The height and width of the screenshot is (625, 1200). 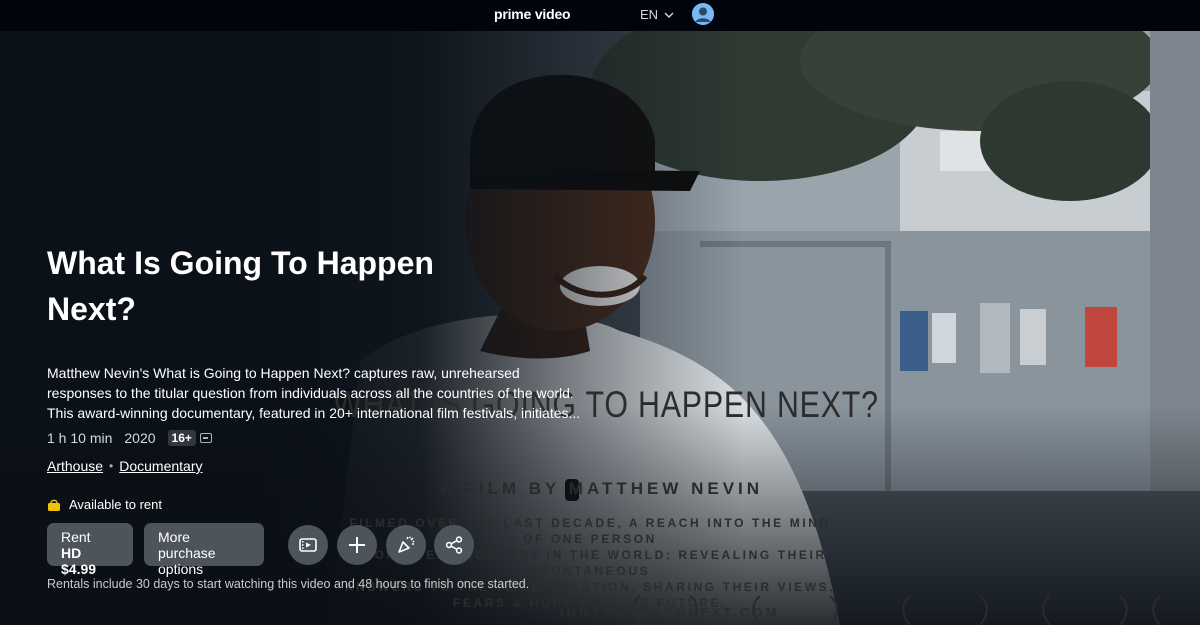 I want to click on language-selector: EN, so click(x=657, y=14).